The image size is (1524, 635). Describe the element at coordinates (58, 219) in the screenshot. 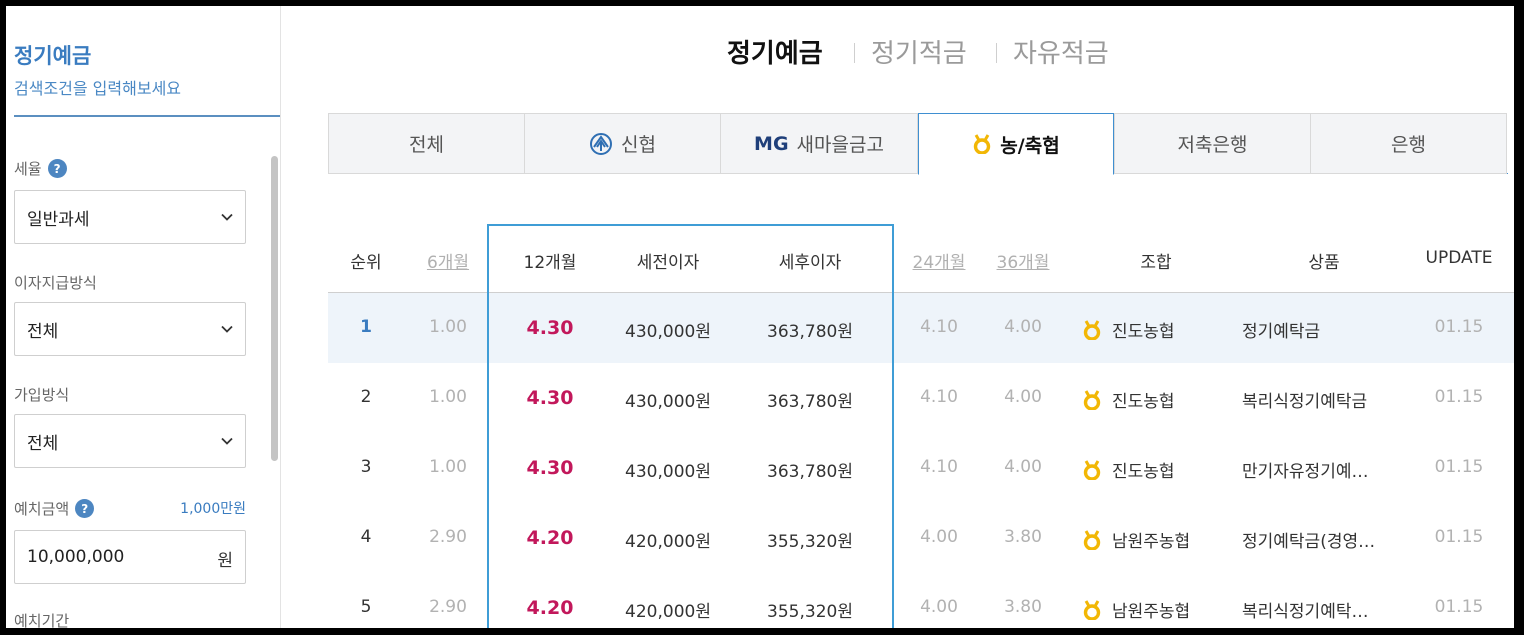

I see `tax-select-value: 일반과세` at that location.